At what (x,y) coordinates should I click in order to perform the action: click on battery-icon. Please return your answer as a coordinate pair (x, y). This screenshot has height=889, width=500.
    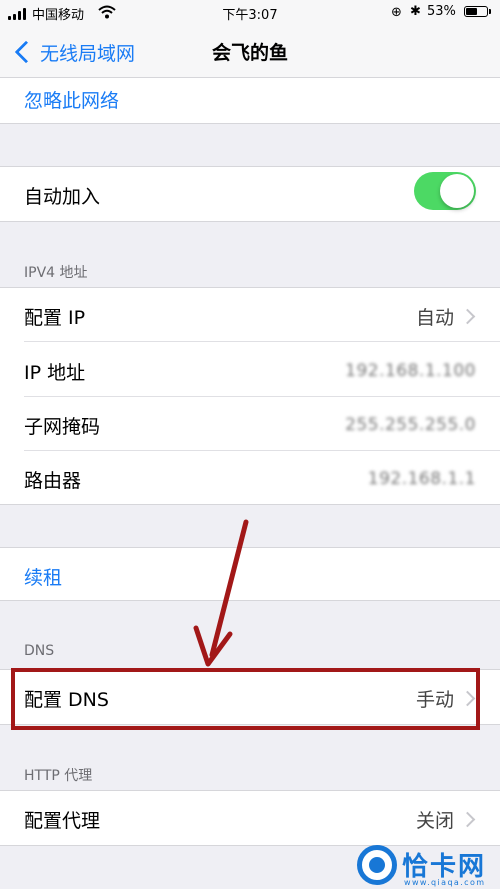
    Looking at the image, I should click on (476, 11).